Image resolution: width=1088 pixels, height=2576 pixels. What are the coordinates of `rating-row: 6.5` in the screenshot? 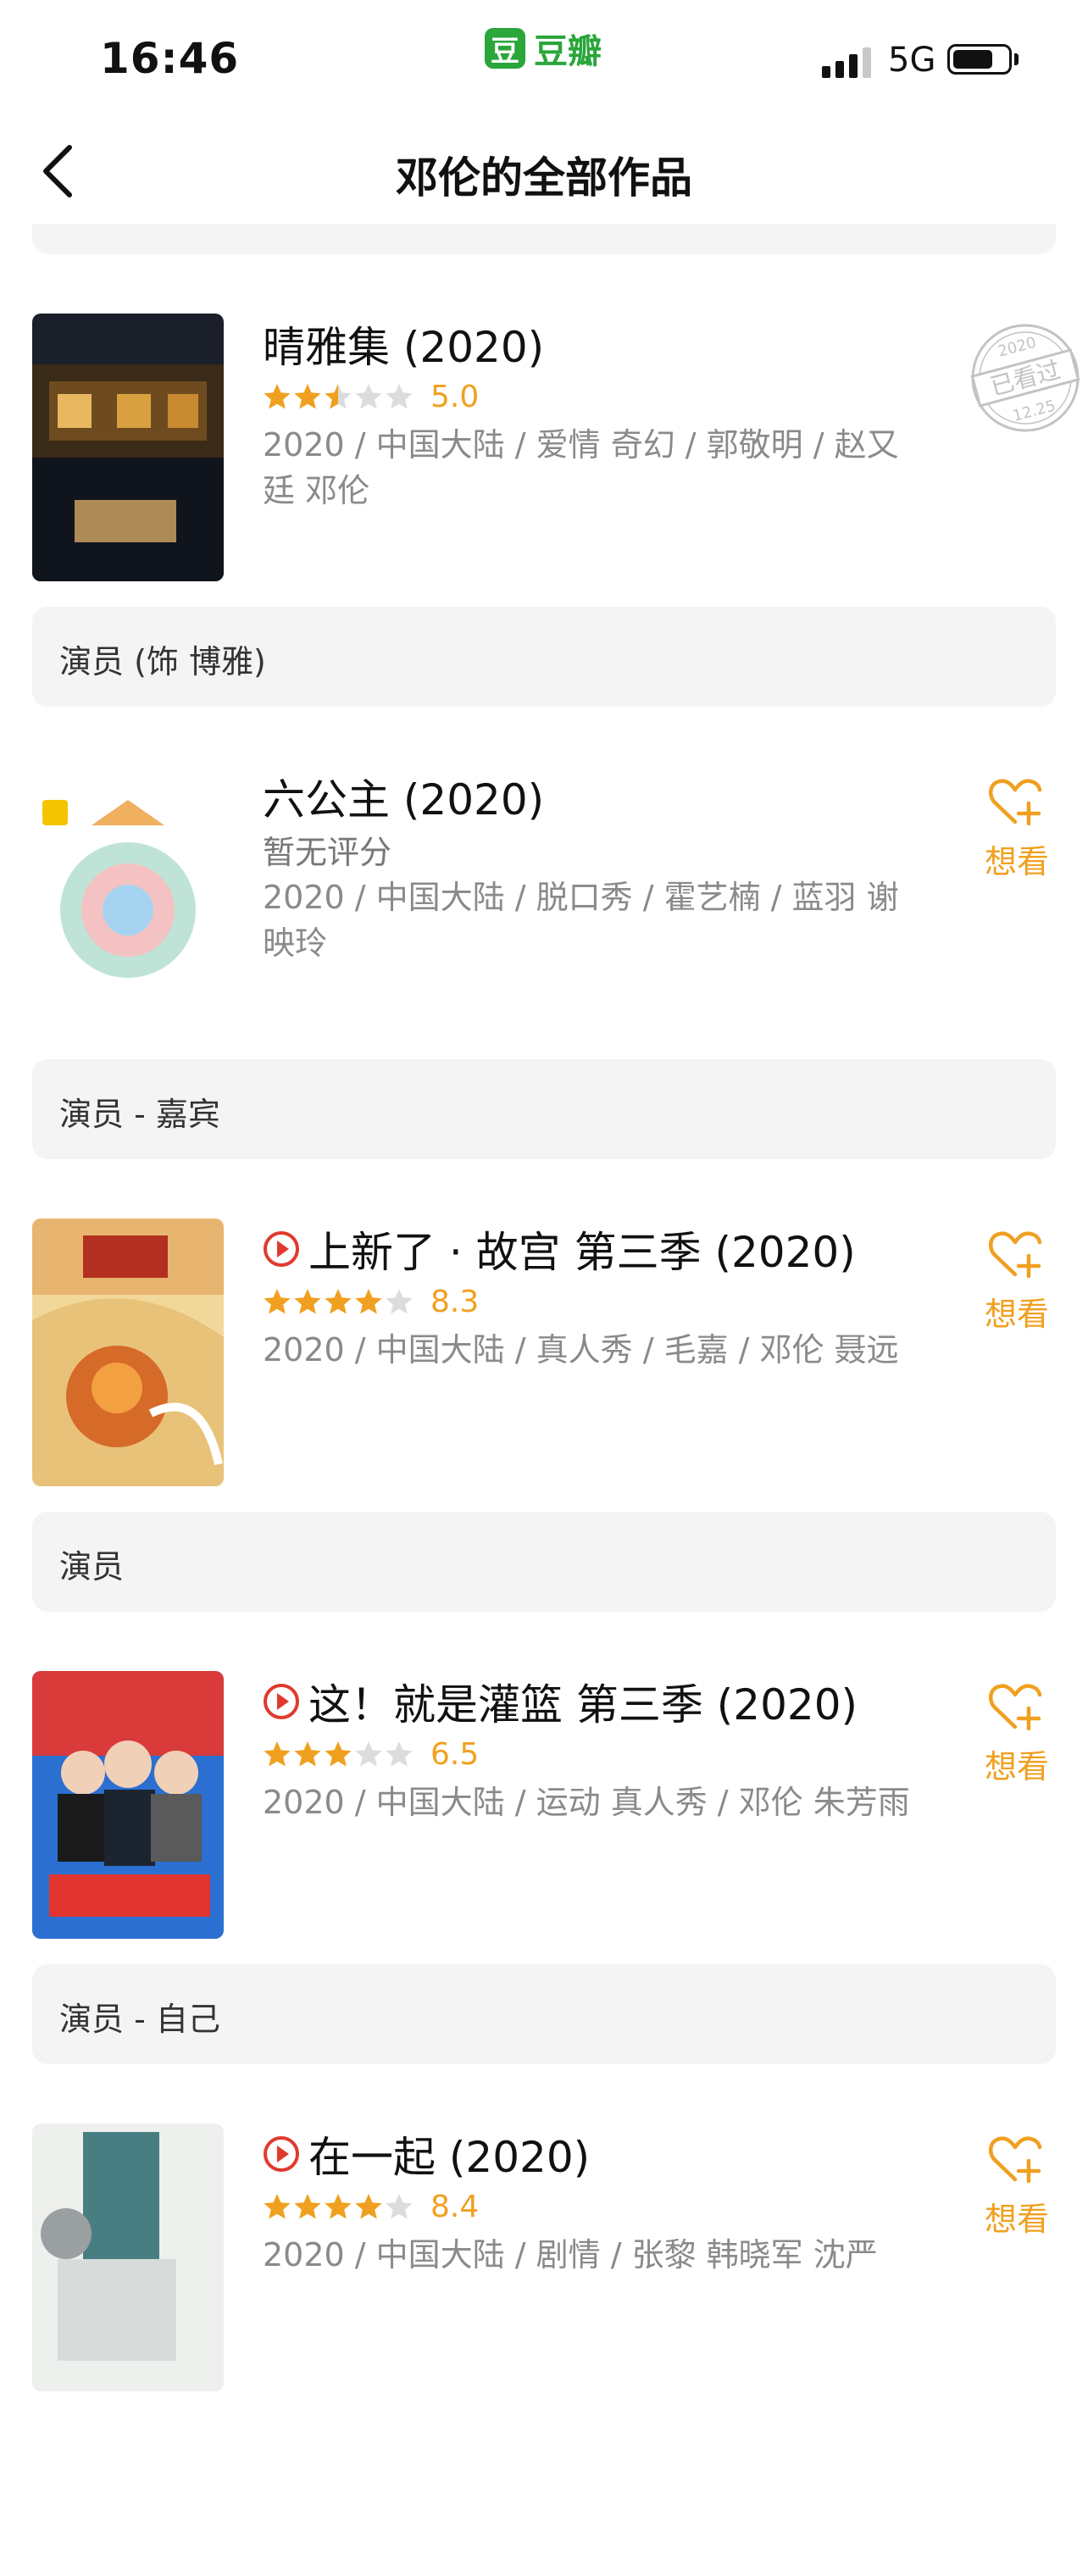 It's located at (589, 1754).